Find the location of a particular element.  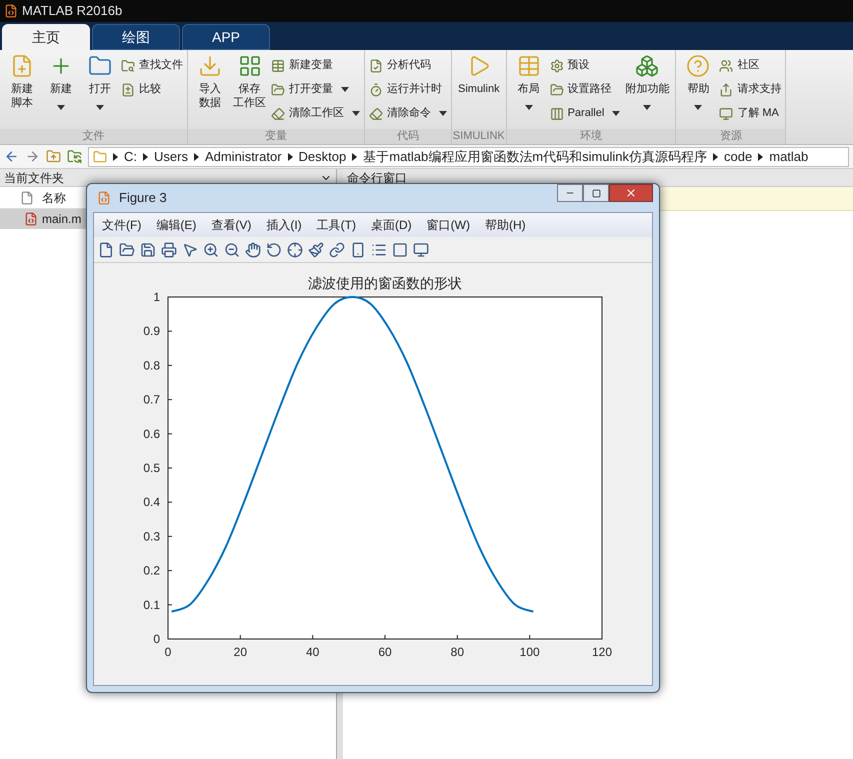

y-tick-label: 0.7 is located at coordinates (151, 399).